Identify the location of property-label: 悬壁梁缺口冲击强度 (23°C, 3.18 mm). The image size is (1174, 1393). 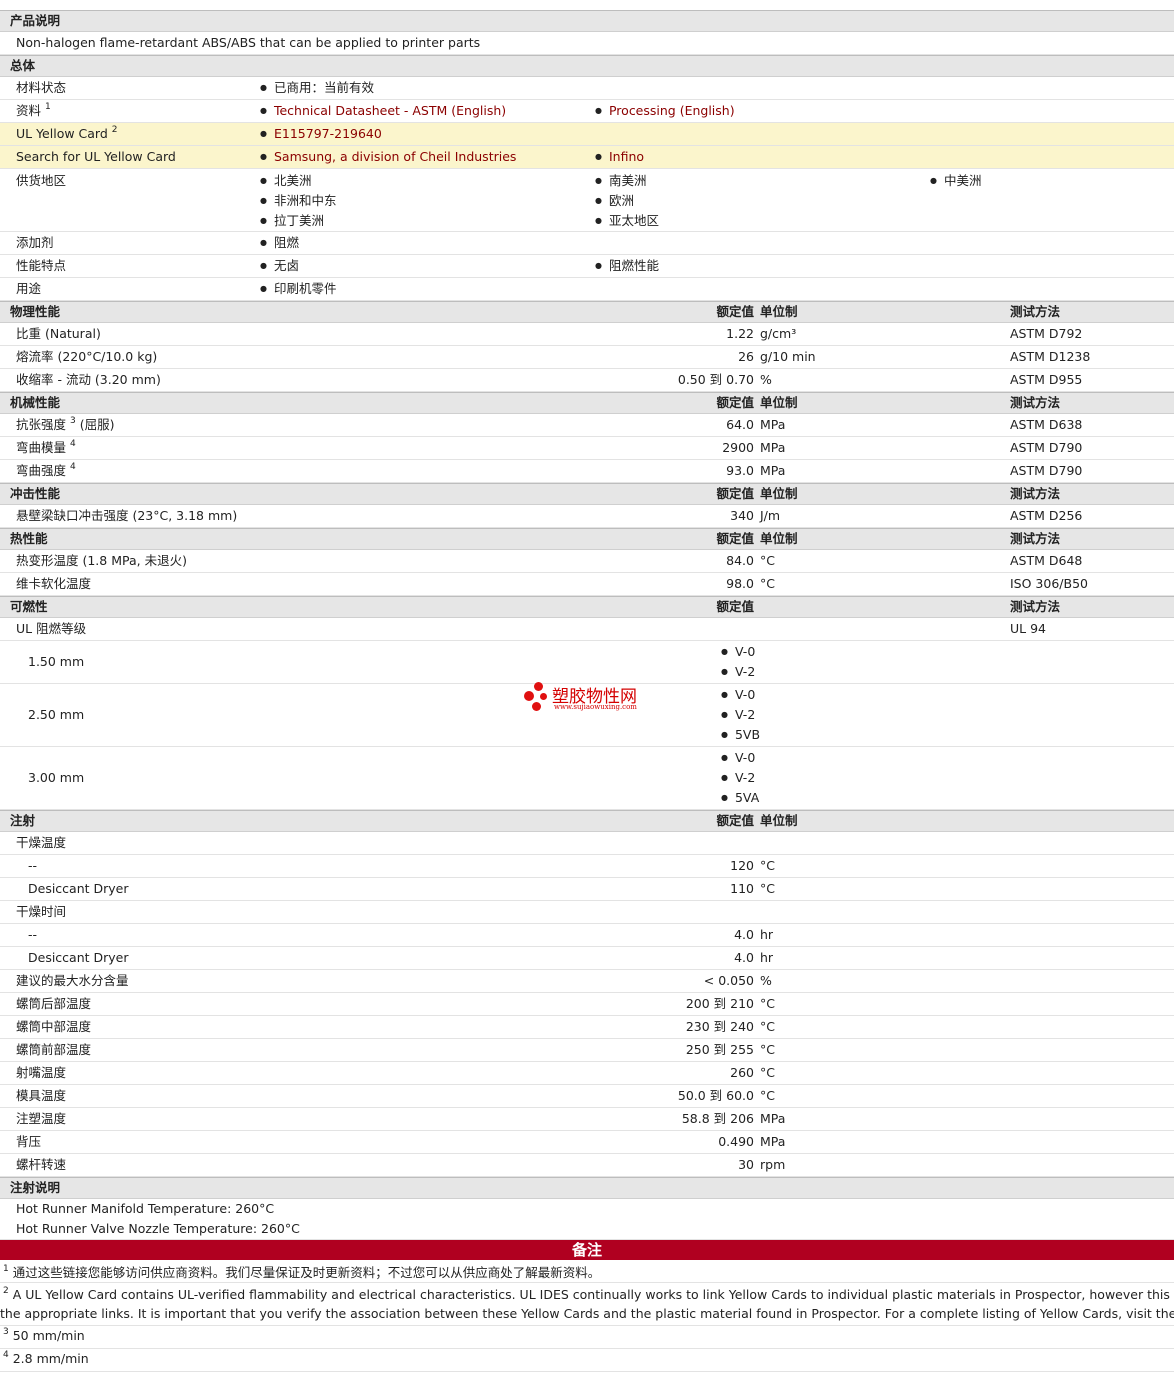
(127, 515).